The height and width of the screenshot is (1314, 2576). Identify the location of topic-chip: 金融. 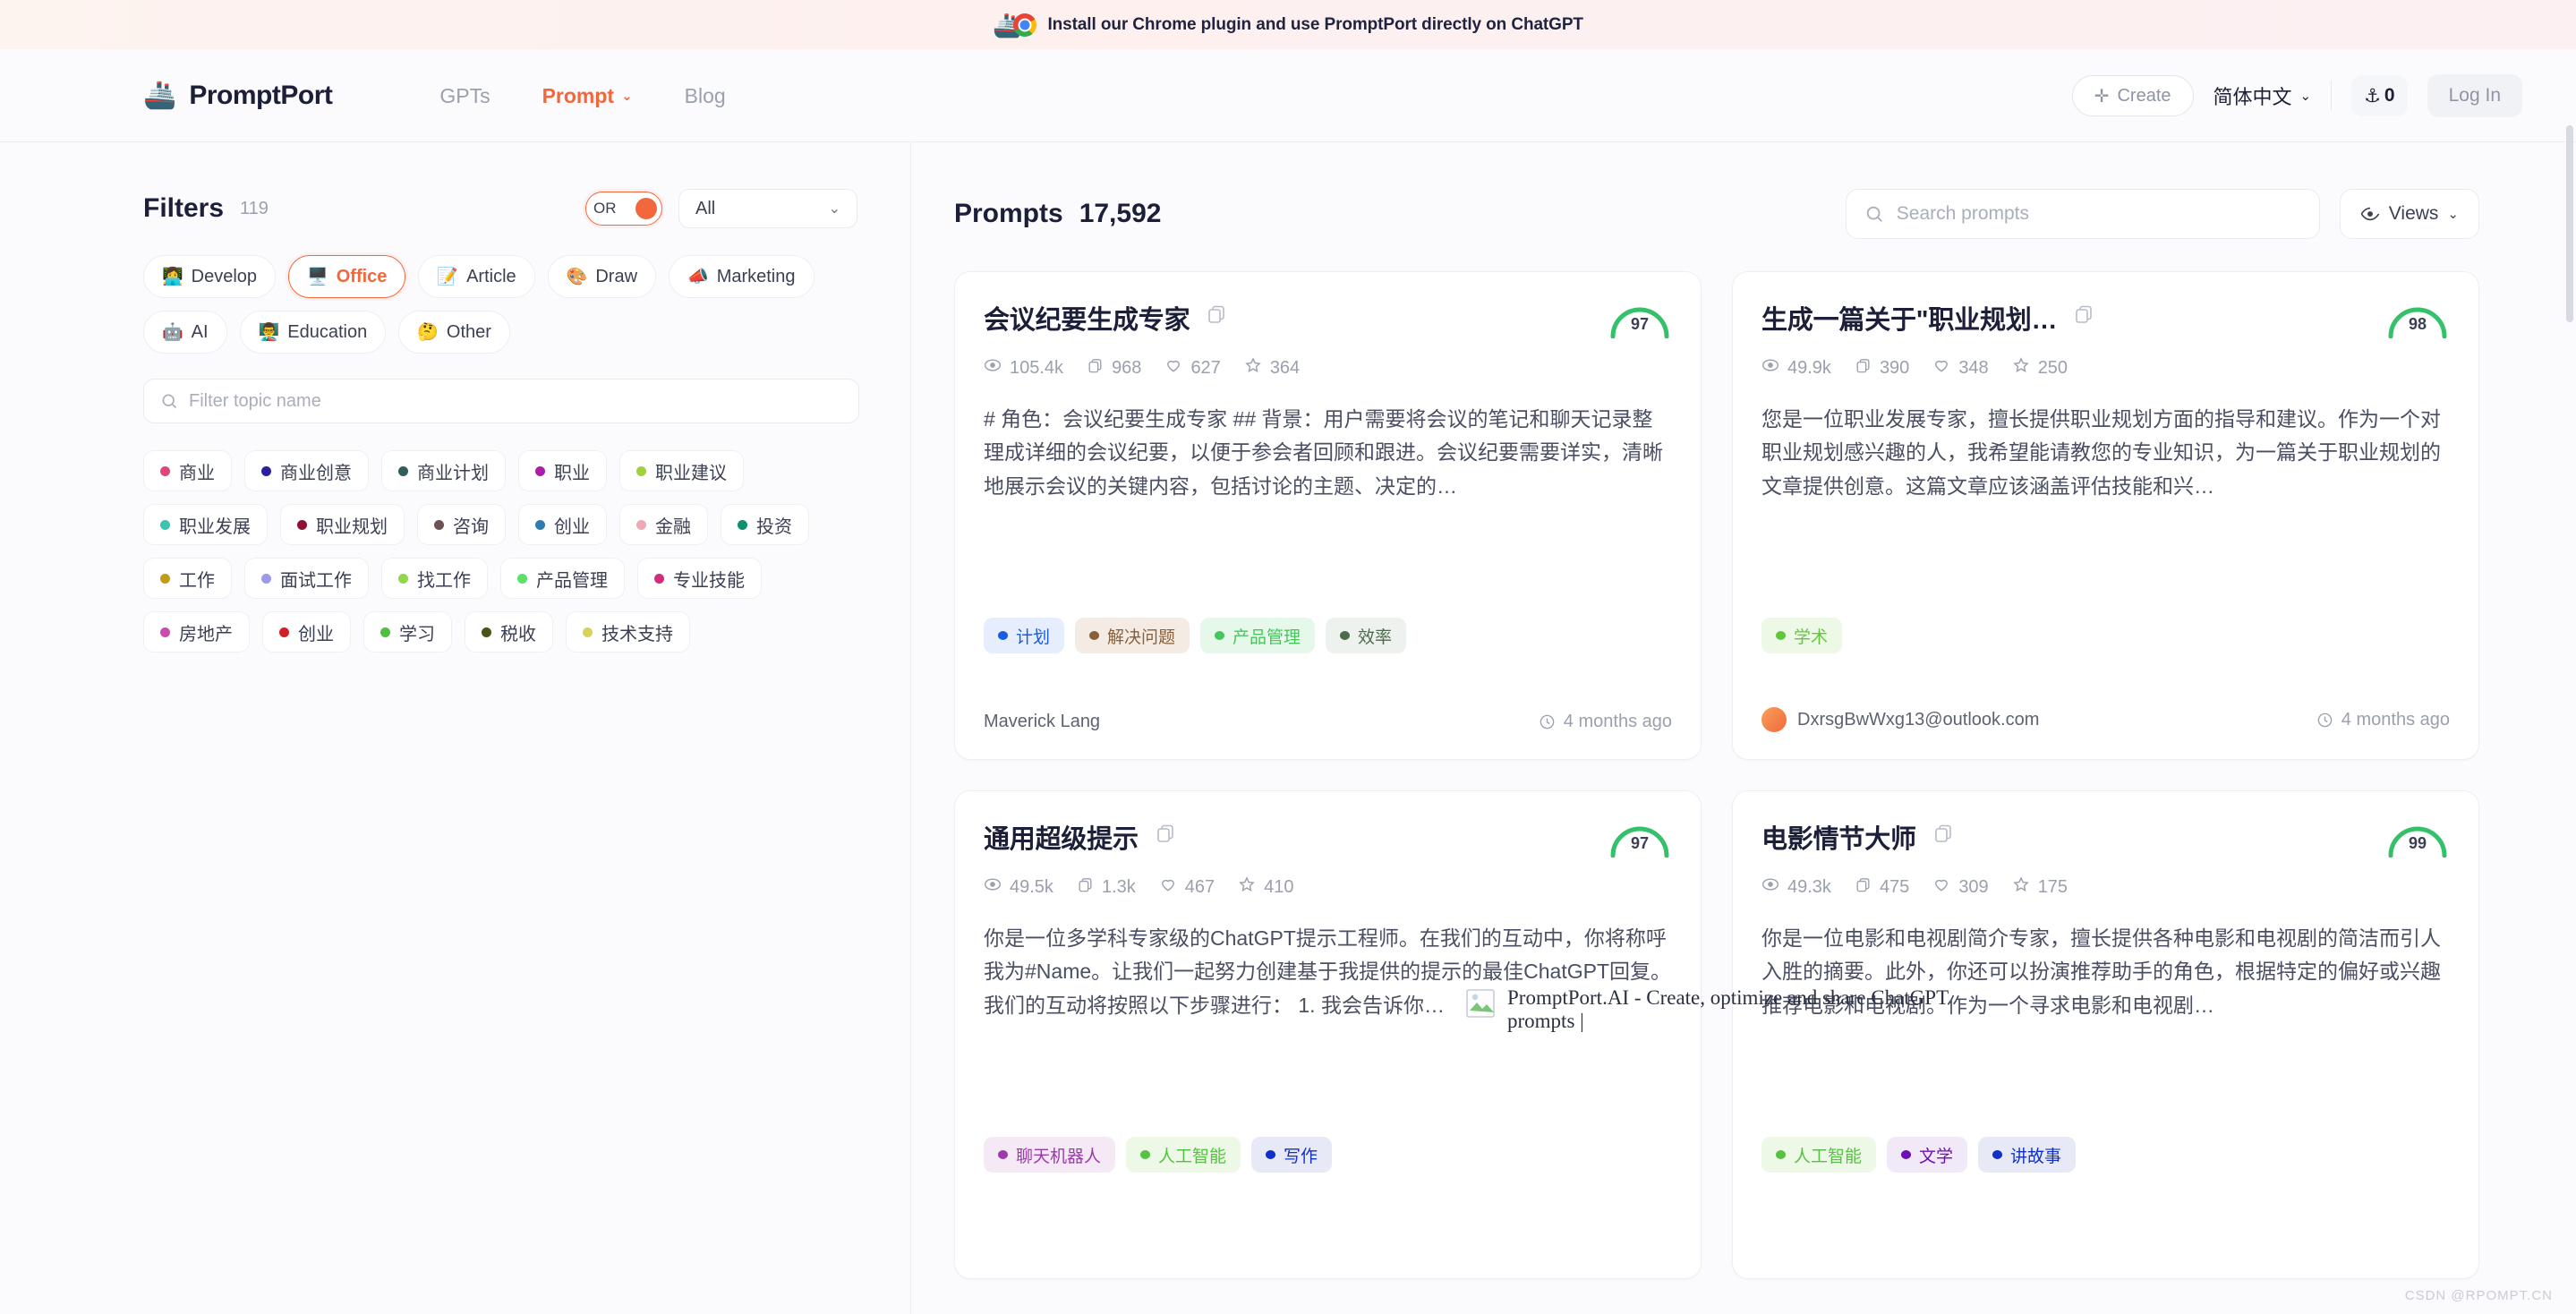
(663, 524).